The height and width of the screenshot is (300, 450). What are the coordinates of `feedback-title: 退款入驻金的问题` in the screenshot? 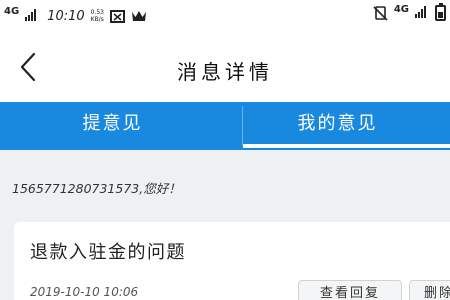 It's located at (108, 252).